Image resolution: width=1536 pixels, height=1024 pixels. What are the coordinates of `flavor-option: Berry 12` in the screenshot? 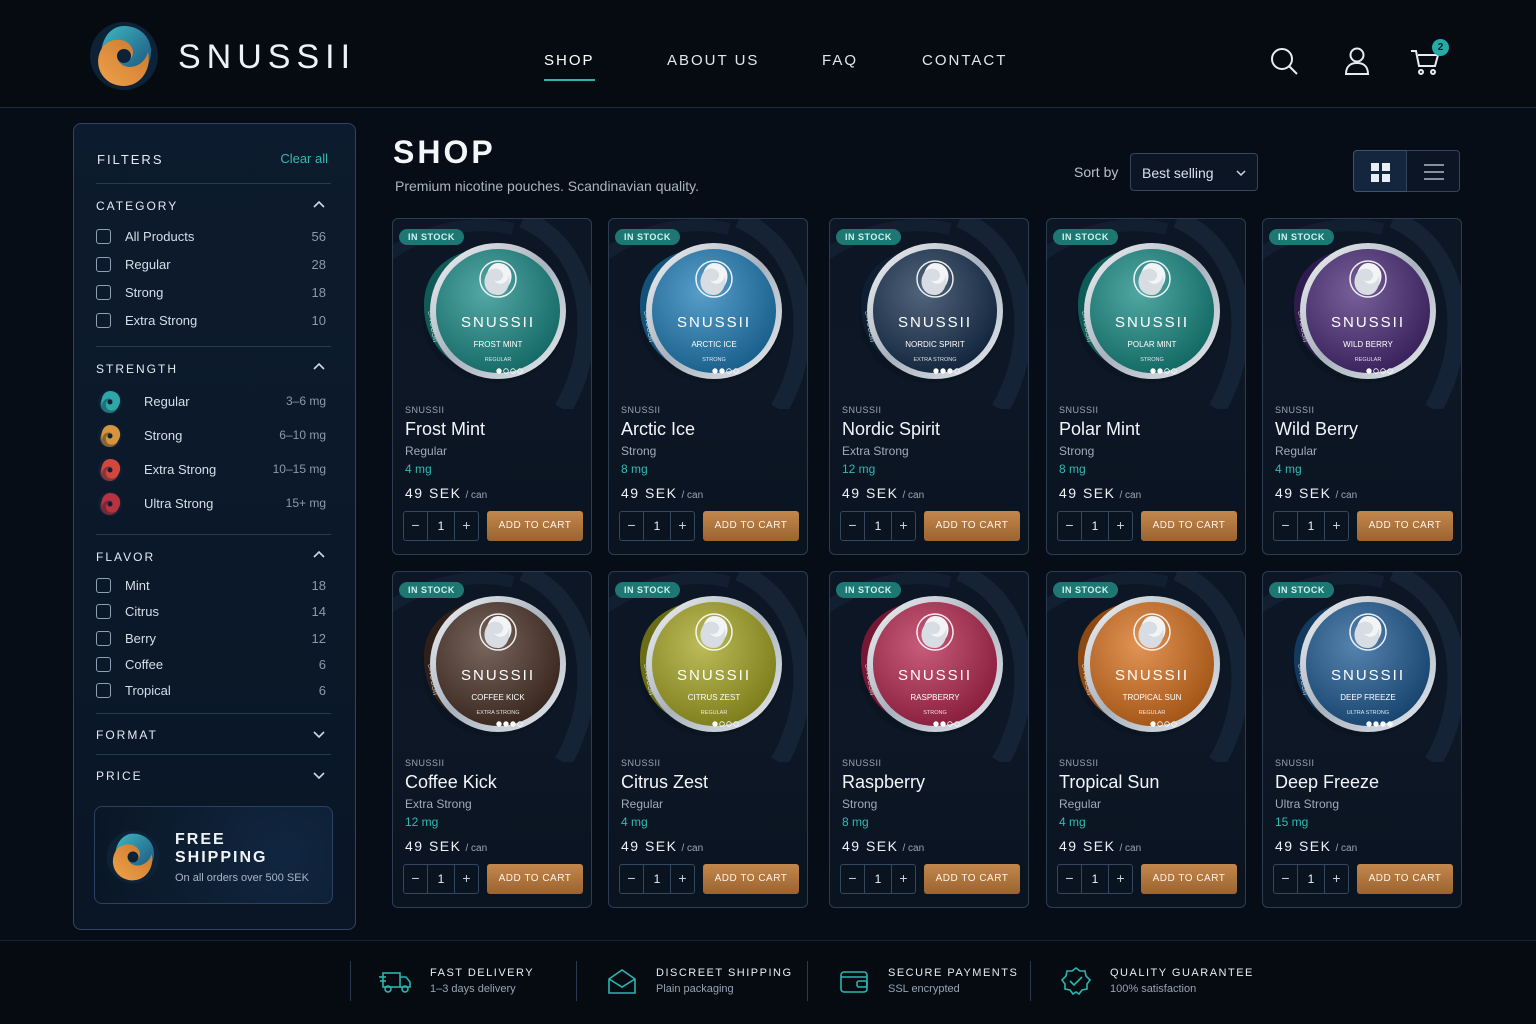 It's located at (211, 640).